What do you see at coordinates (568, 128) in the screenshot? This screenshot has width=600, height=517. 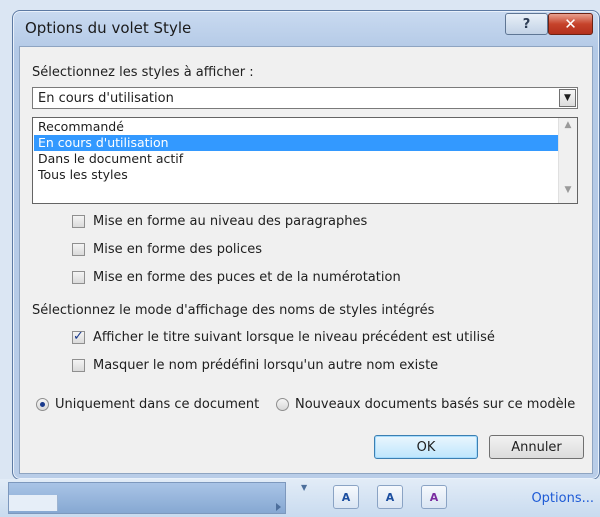 I see `scroll-up-icon: ▲` at bounding box center [568, 128].